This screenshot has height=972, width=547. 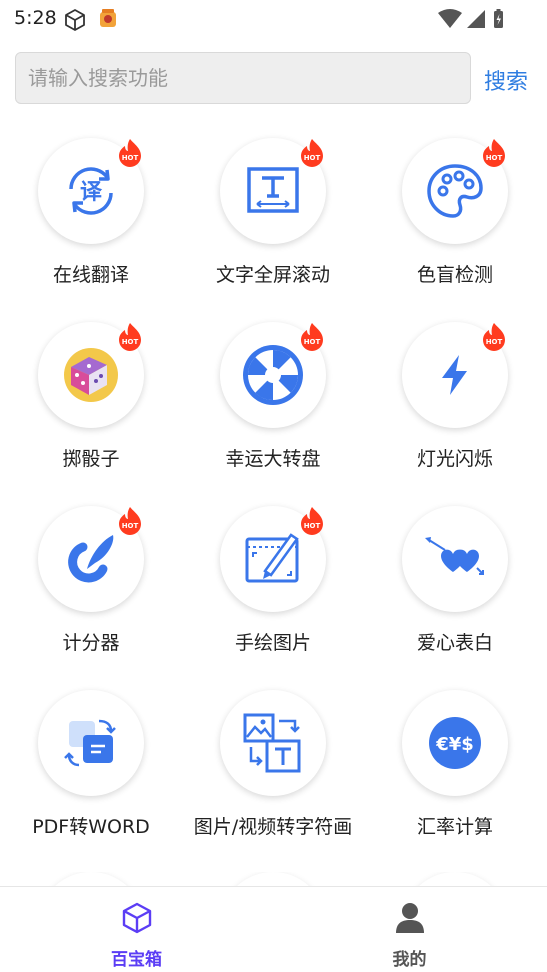 I want to click on tool-label: 汇率计算, so click(x=454, y=827).